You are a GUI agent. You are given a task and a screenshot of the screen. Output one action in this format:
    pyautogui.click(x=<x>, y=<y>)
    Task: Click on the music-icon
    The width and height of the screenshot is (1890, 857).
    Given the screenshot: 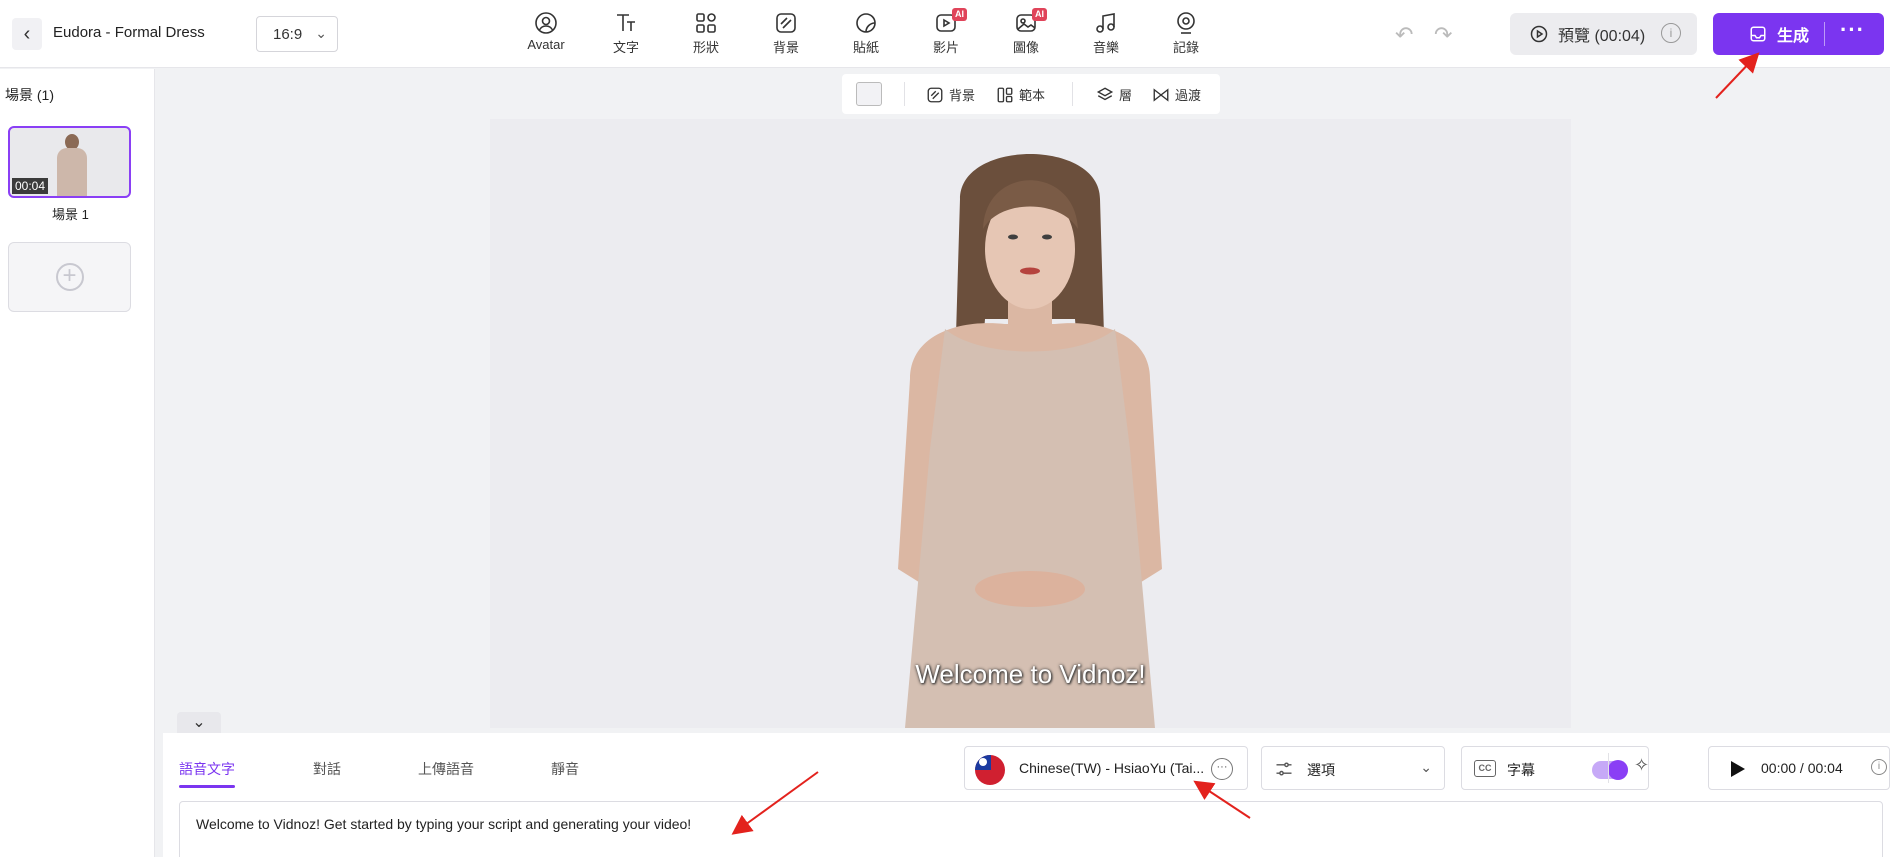 What is the action you would take?
    pyautogui.click(x=1105, y=23)
    